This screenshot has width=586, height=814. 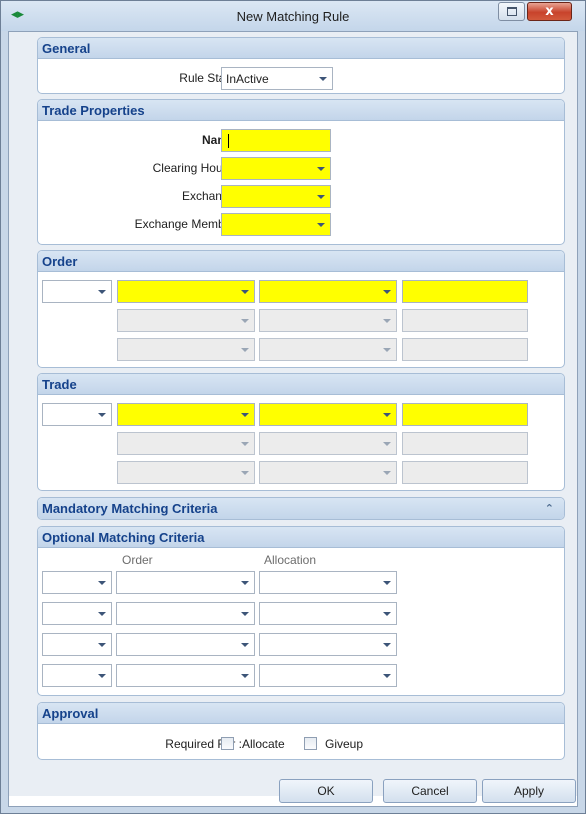 I want to click on exchange-select, so click(x=276, y=196).